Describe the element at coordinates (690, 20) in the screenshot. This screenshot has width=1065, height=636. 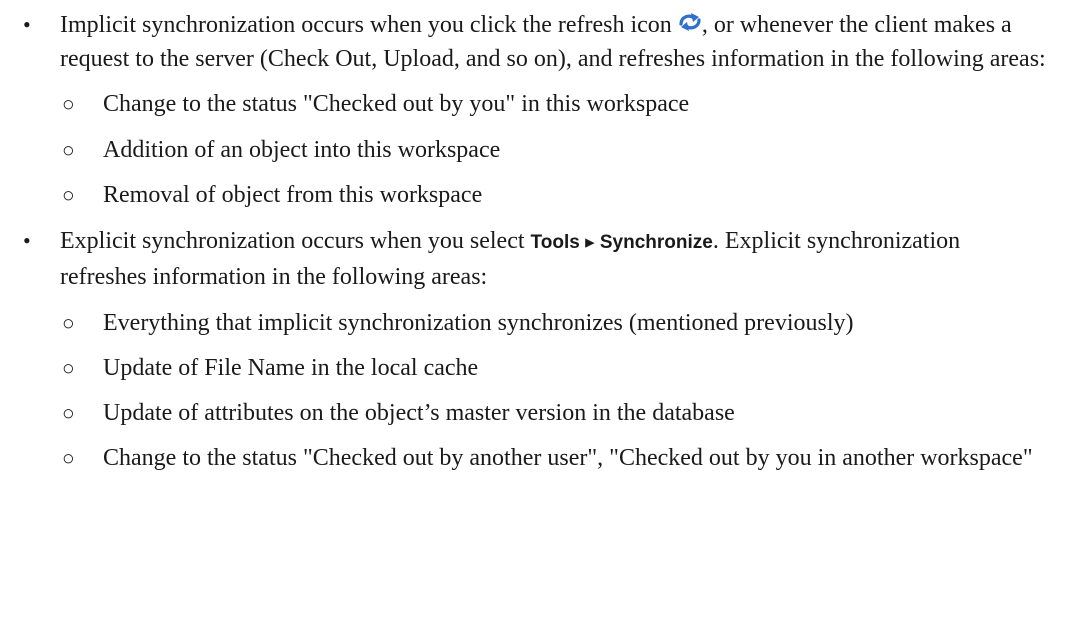
I see `refresh-icon` at that location.